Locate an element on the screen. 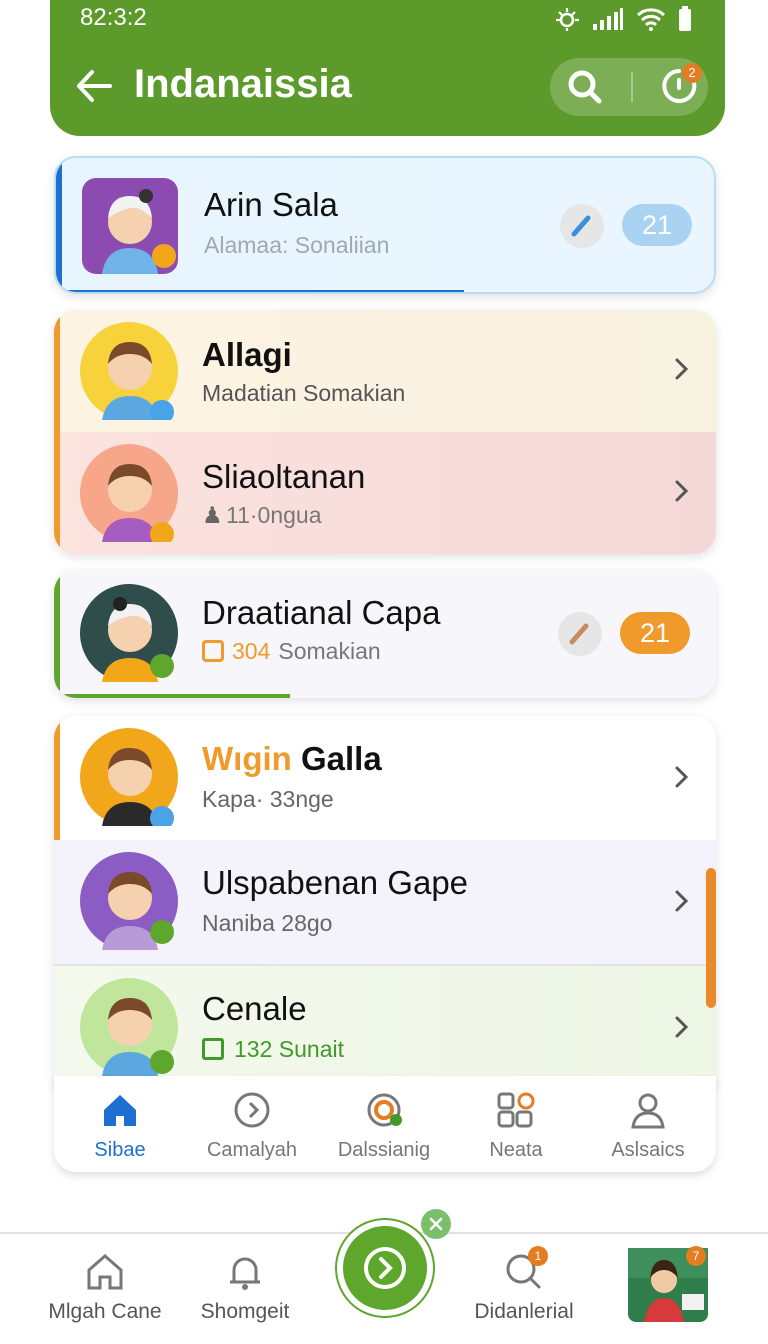 The height and width of the screenshot is (1344, 768). contact-name: Ulspabenan Gape is located at coordinates (335, 882).